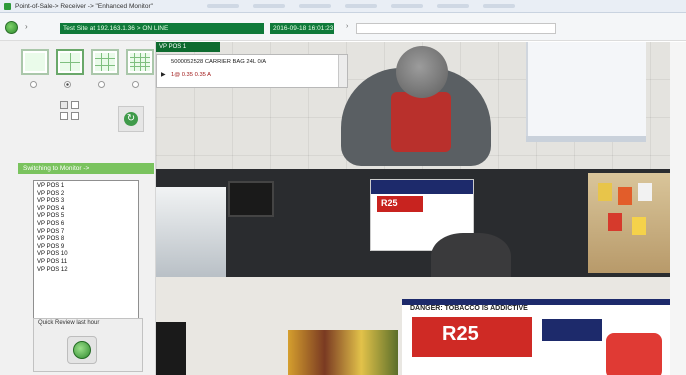 The image size is (686, 375). What do you see at coordinates (105, 62) in the screenshot?
I see `layout-3x3-button` at bounding box center [105, 62].